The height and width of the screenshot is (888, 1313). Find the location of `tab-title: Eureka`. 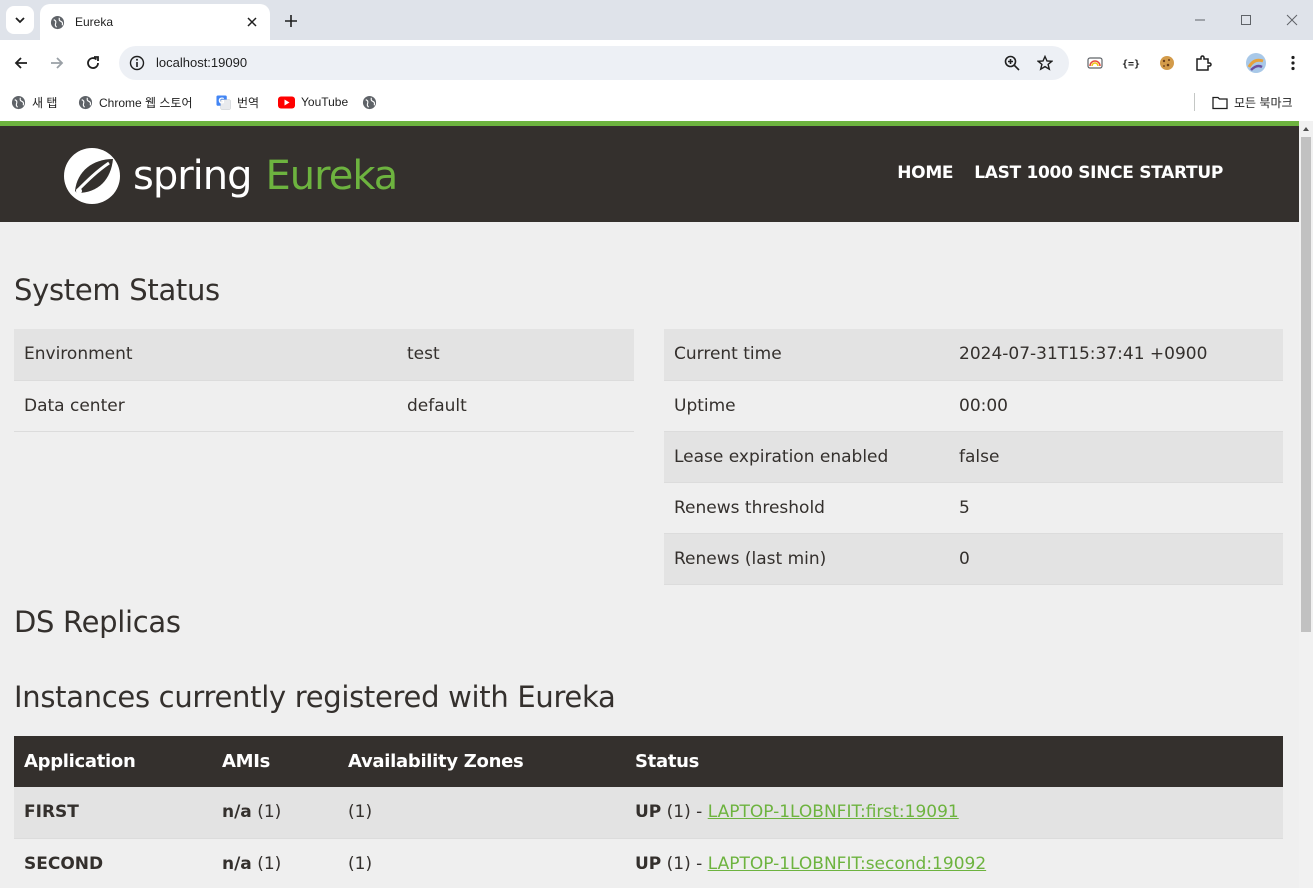

tab-title: Eureka is located at coordinates (94, 22).